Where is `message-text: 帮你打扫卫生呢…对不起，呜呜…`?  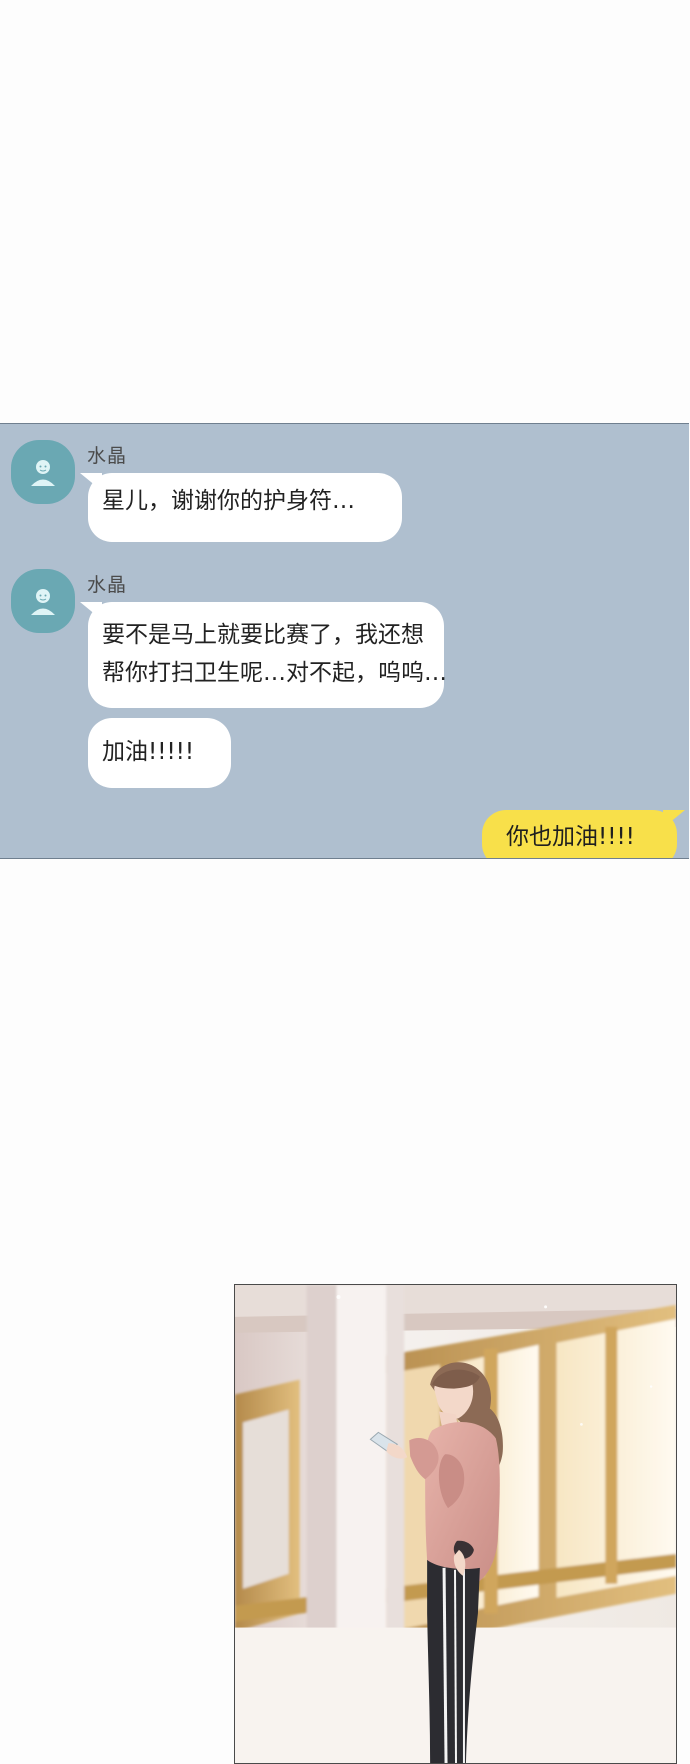 message-text: 帮你打扫卫生呢…对不起，呜呜… is located at coordinates (274, 673).